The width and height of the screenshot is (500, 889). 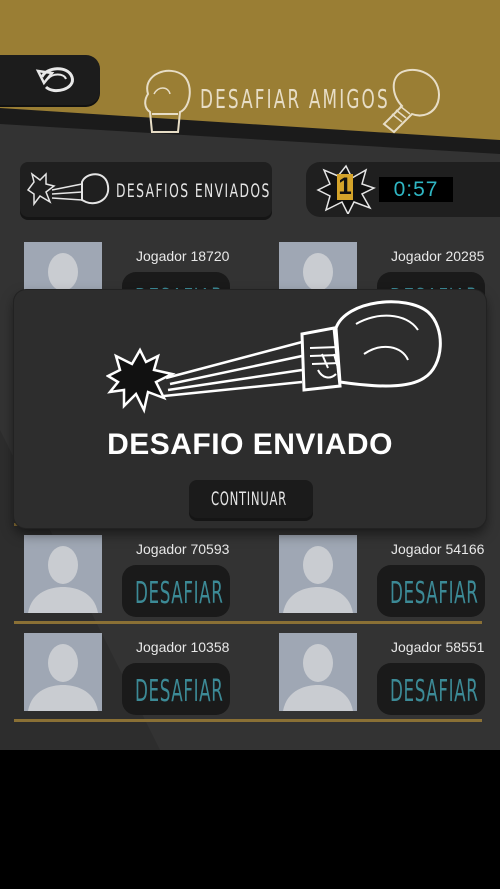 I want to click on player-name: Jogador 54166, so click(x=438, y=549).